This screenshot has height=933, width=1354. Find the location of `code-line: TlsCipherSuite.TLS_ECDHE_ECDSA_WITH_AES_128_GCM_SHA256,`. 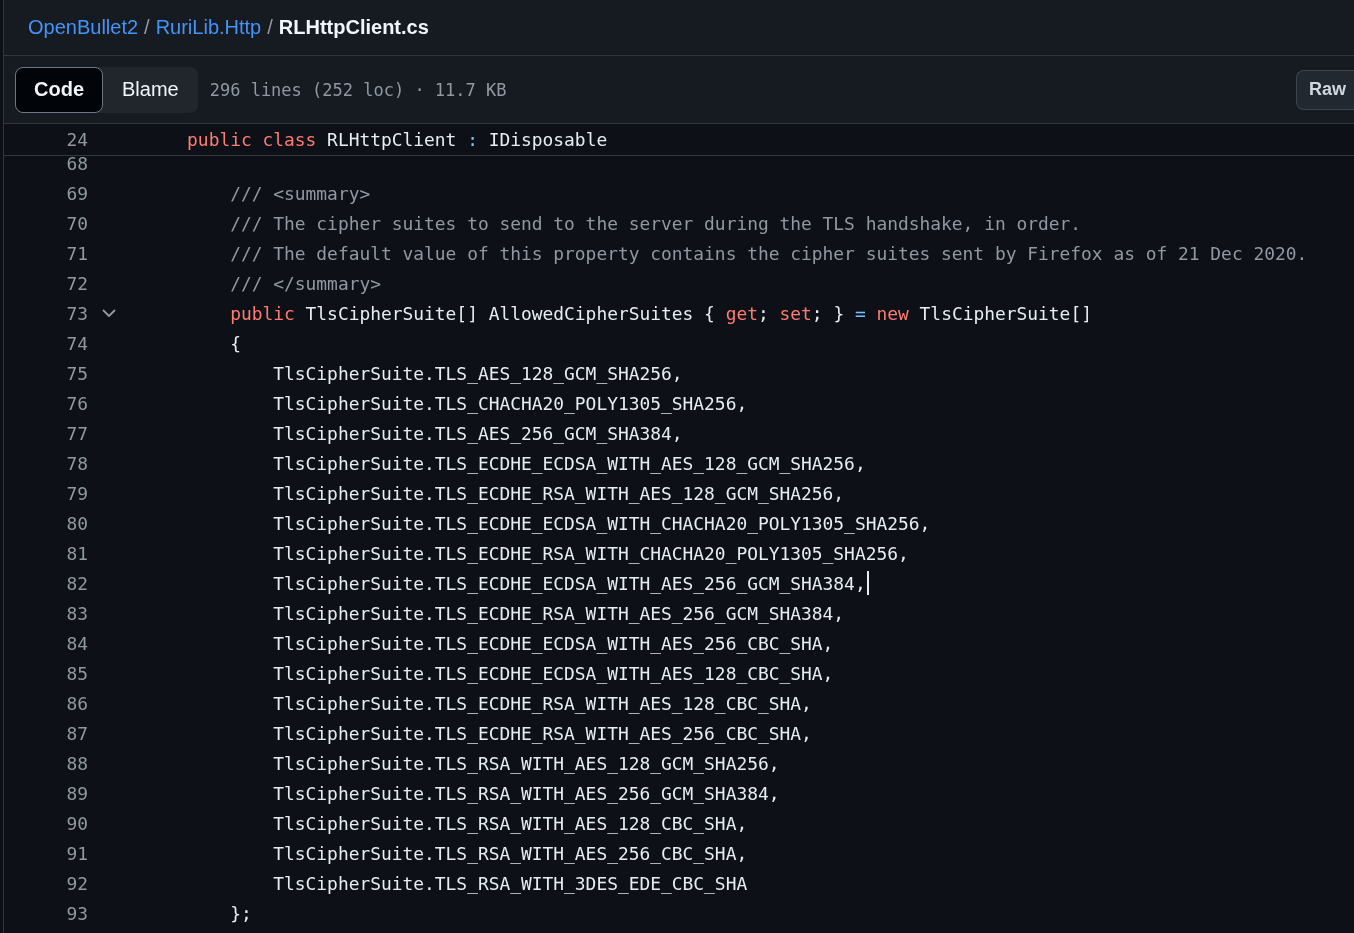

code-line: TlsCipherSuite.TLS_ECDHE_ECDSA_WITH_AES_128_GCM_SHA256, is located at coordinates (569, 463).